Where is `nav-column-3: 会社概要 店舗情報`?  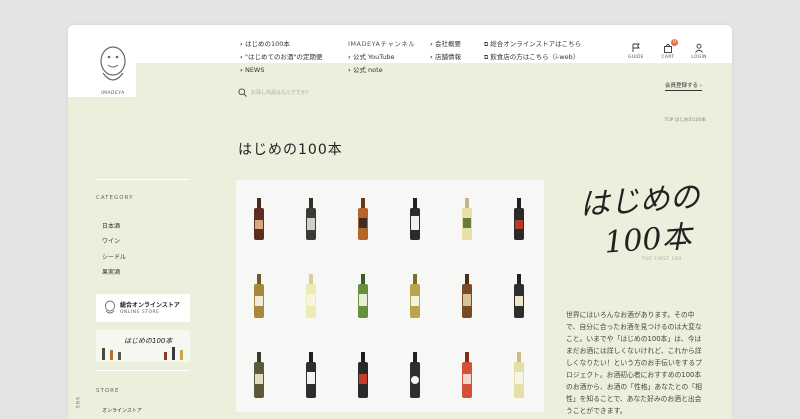
nav-column-3: 会社概要 店舗情報 is located at coordinates (445, 51).